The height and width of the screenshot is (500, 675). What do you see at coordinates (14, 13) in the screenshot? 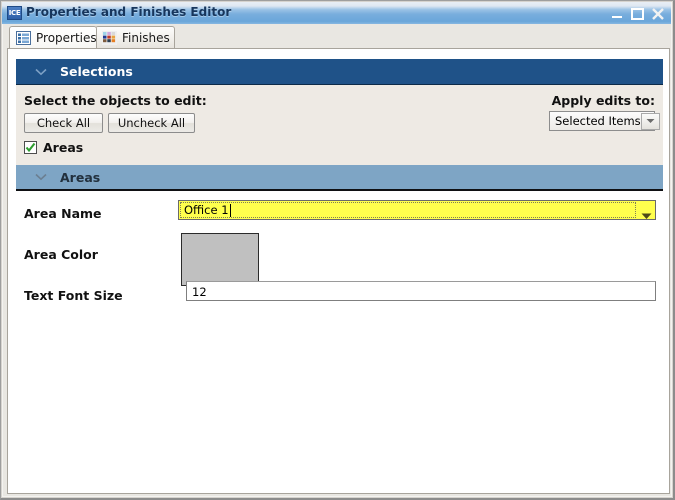
I see `app-icon: ICE` at bounding box center [14, 13].